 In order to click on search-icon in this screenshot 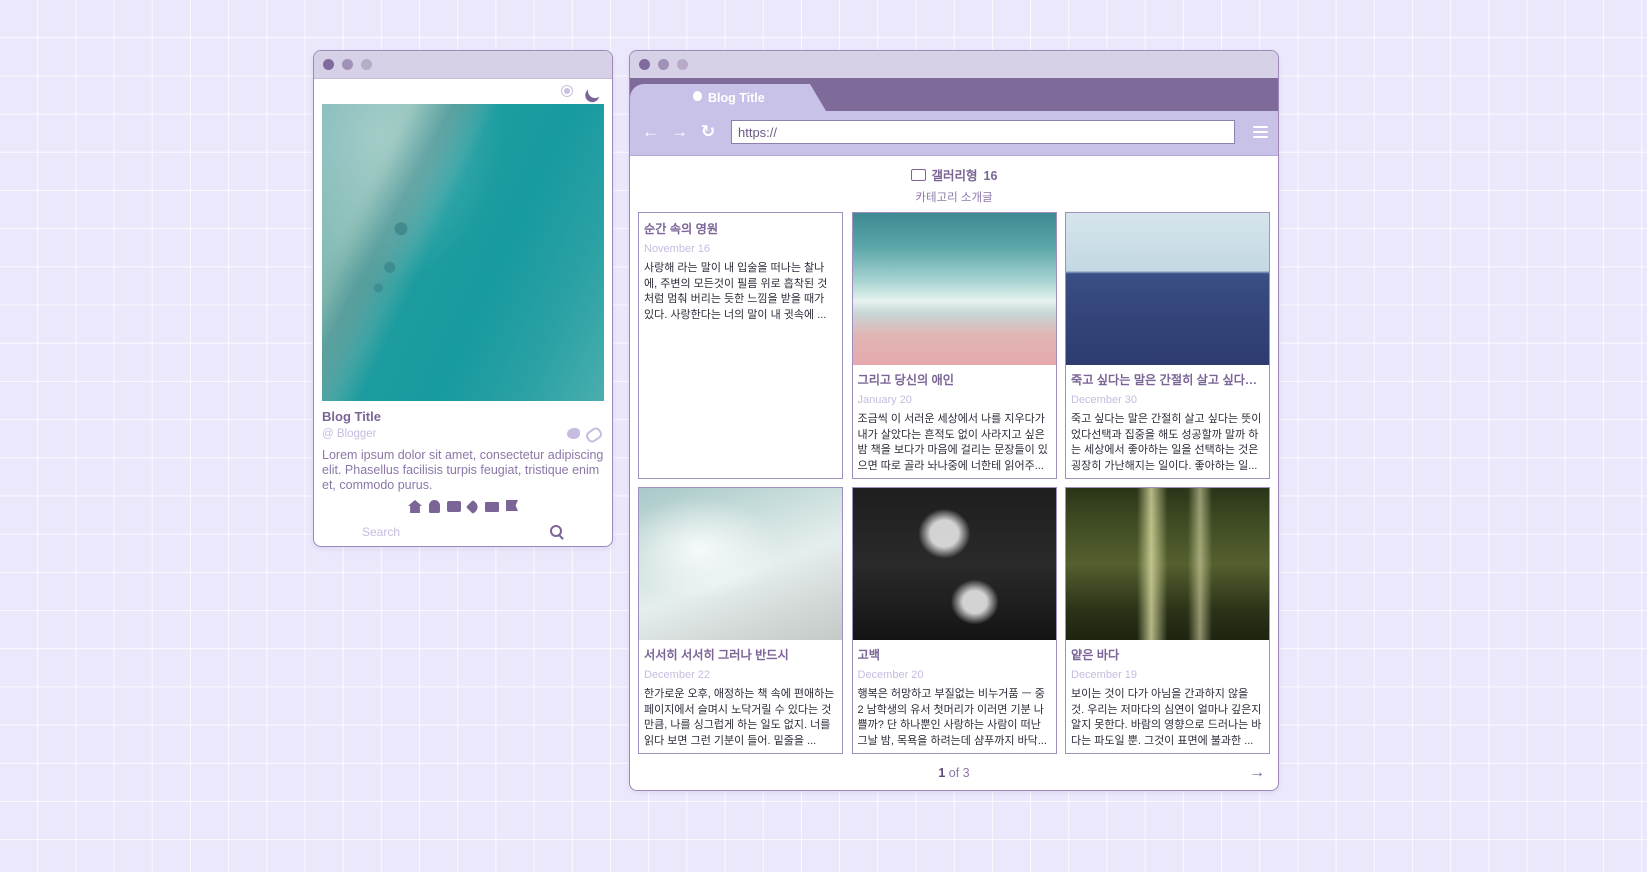, I will do `click(556, 531)`.